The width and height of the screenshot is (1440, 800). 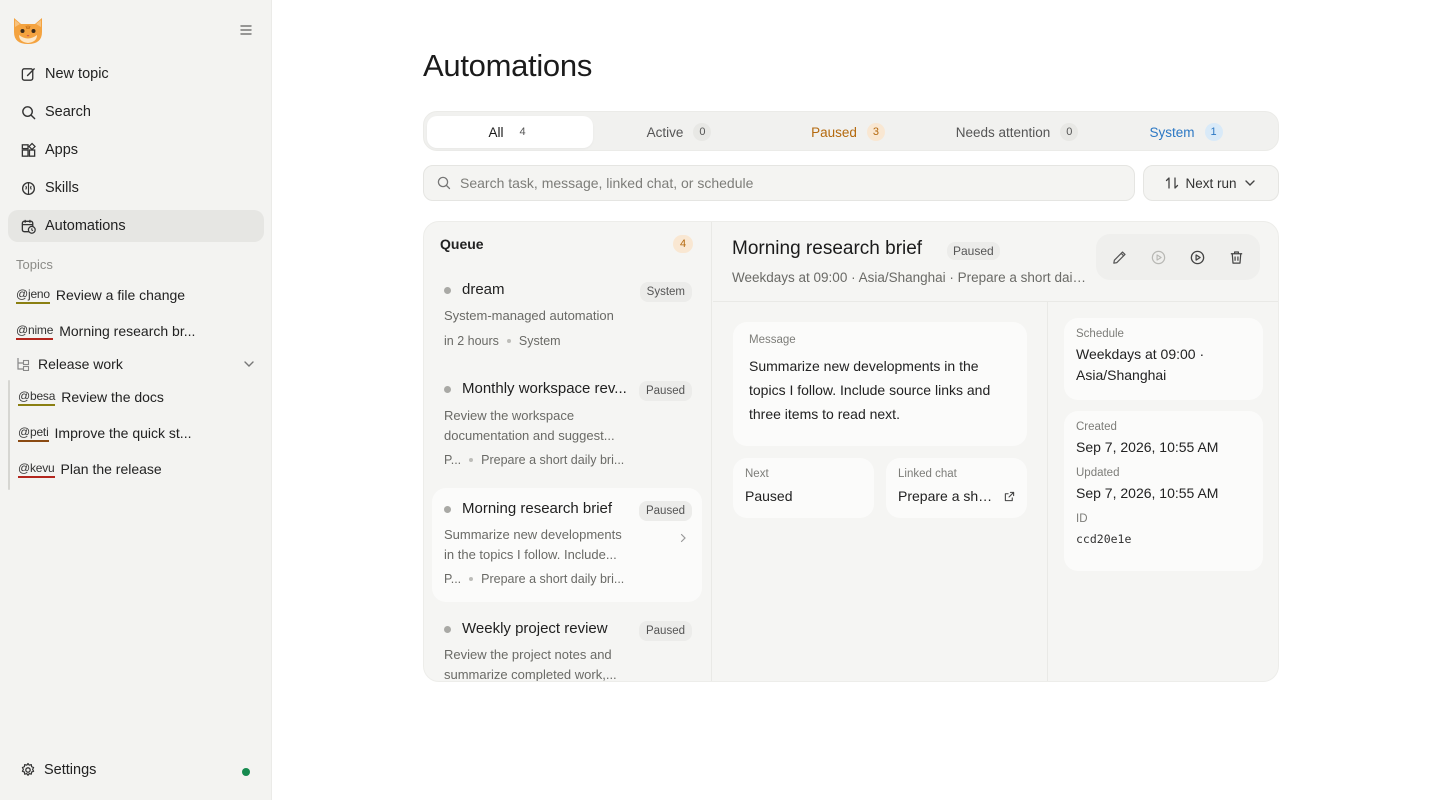 What do you see at coordinates (471, 341) in the screenshot?
I see `next-run: in 2 hours` at bounding box center [471, 341].